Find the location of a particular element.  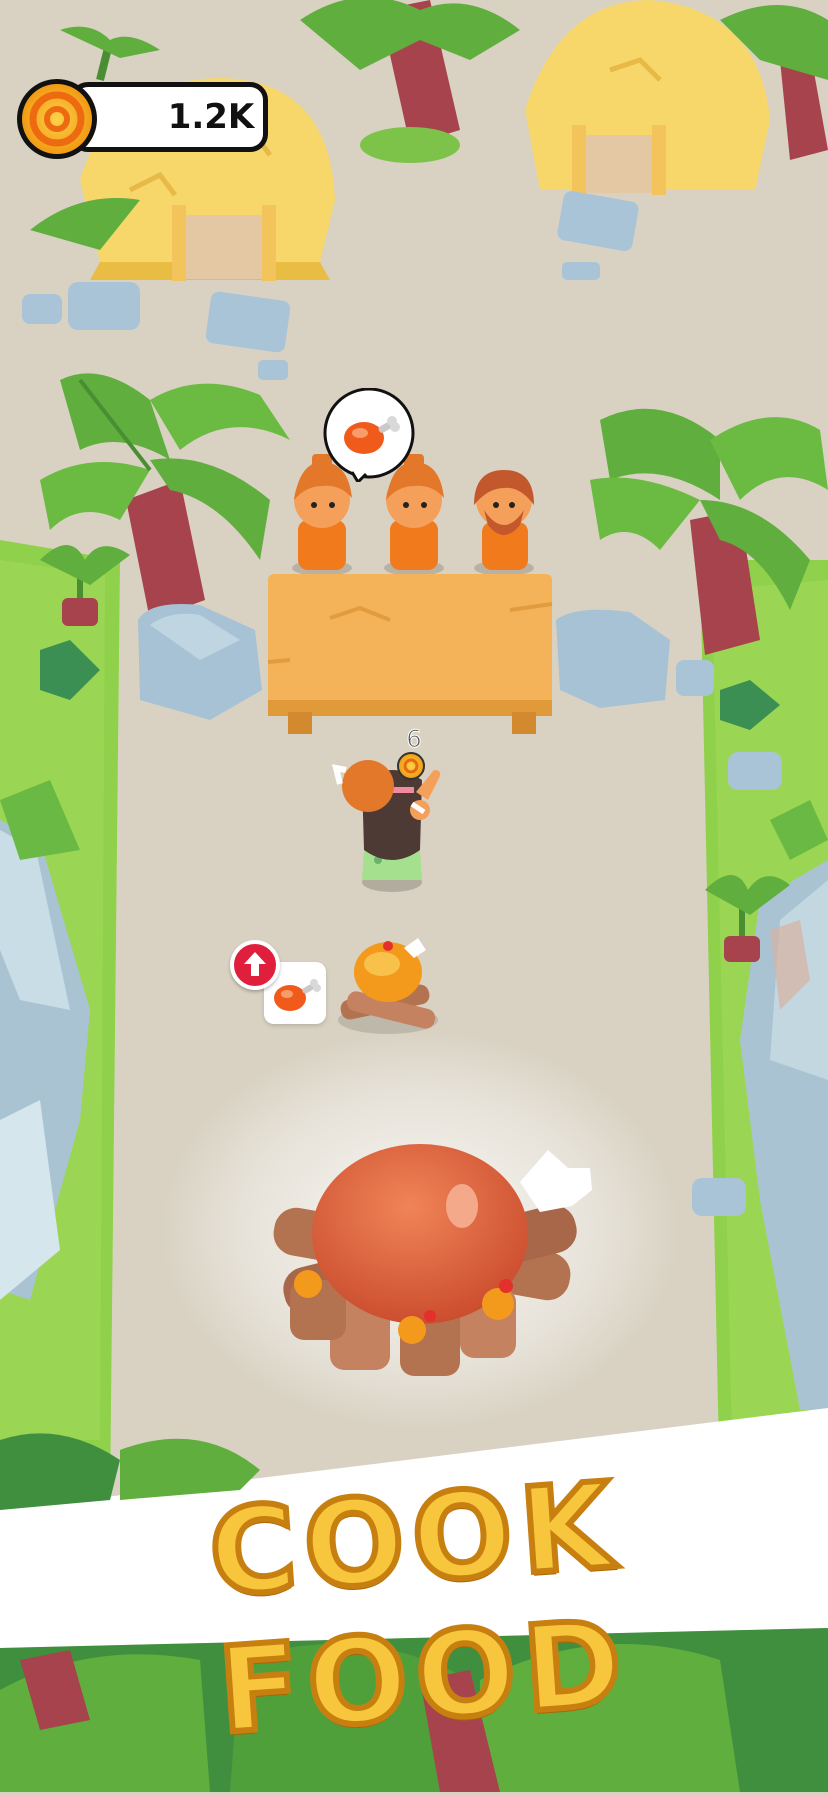

up-arrow-icon is located at coordinates (255, 964).